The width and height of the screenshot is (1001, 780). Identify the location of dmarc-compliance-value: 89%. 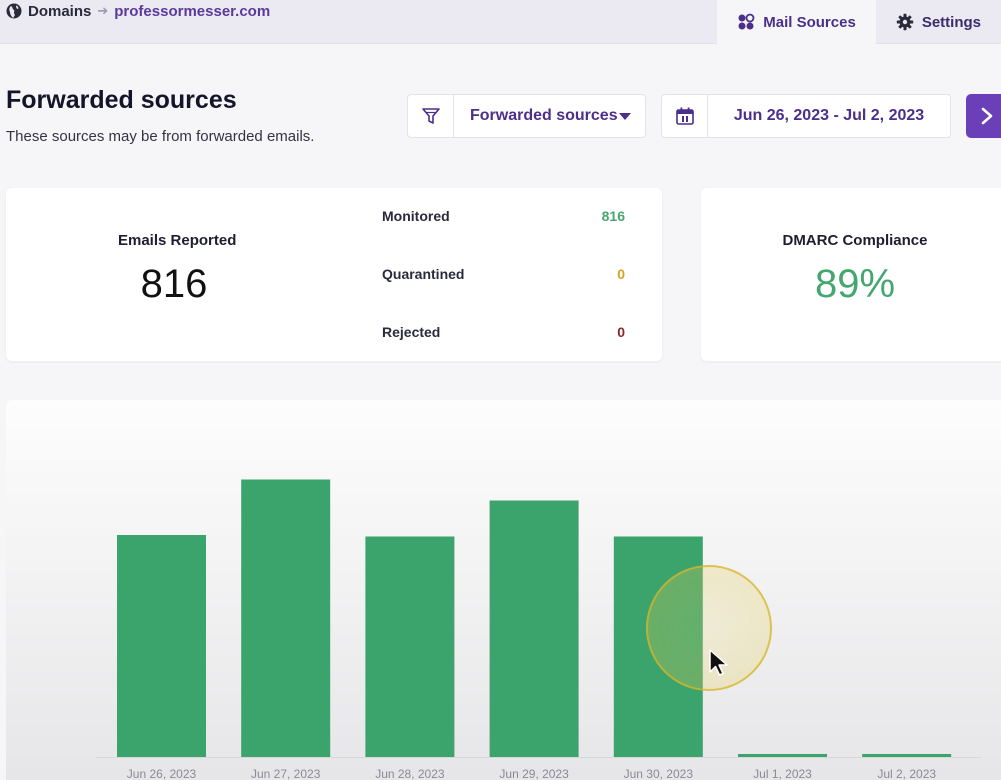
(855, 284).